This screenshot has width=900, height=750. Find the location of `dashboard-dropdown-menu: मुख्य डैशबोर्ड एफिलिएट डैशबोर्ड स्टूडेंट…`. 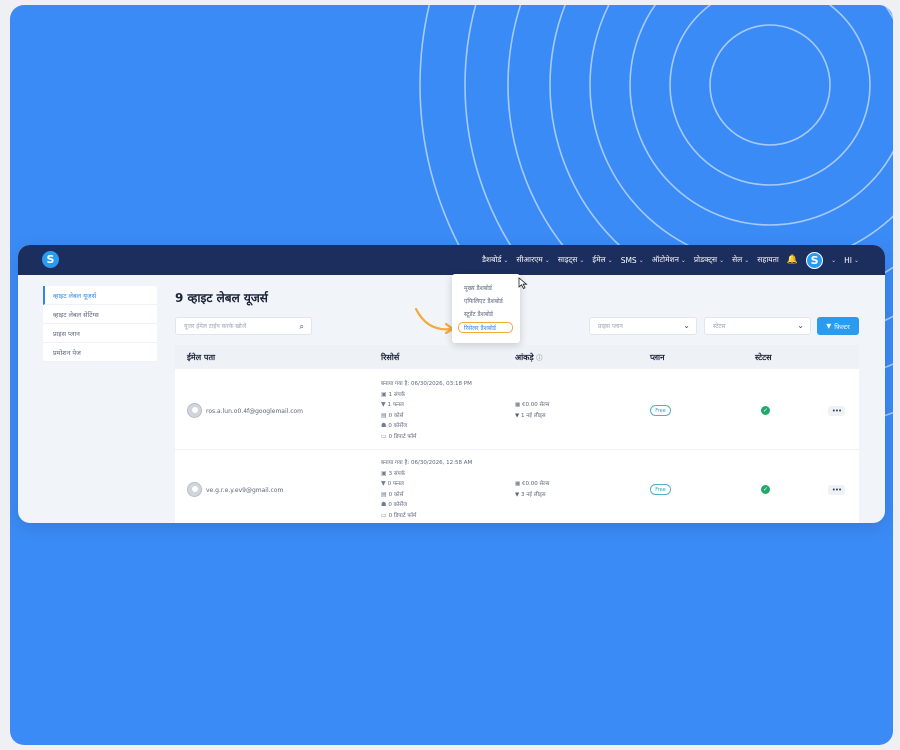

dashboard-dropdown-menu: मुख्य डैशबोर्ड एफिलिएट डैशबोर्ड स्टूडेंट… is located at coordinates (486, 308).